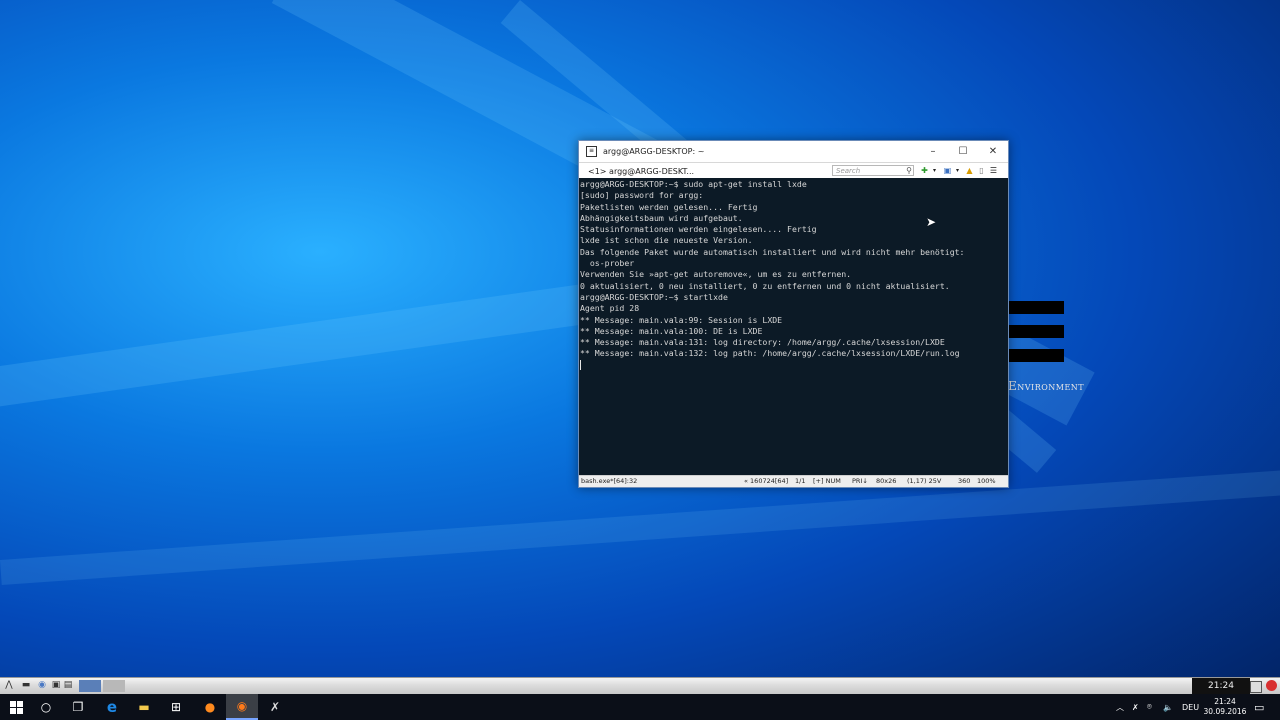 The height and width of the screenshot is (720, 1280). Describe the element at coordinates (933, 151) in the screenshot. I see `minimize-button: –` at that location.